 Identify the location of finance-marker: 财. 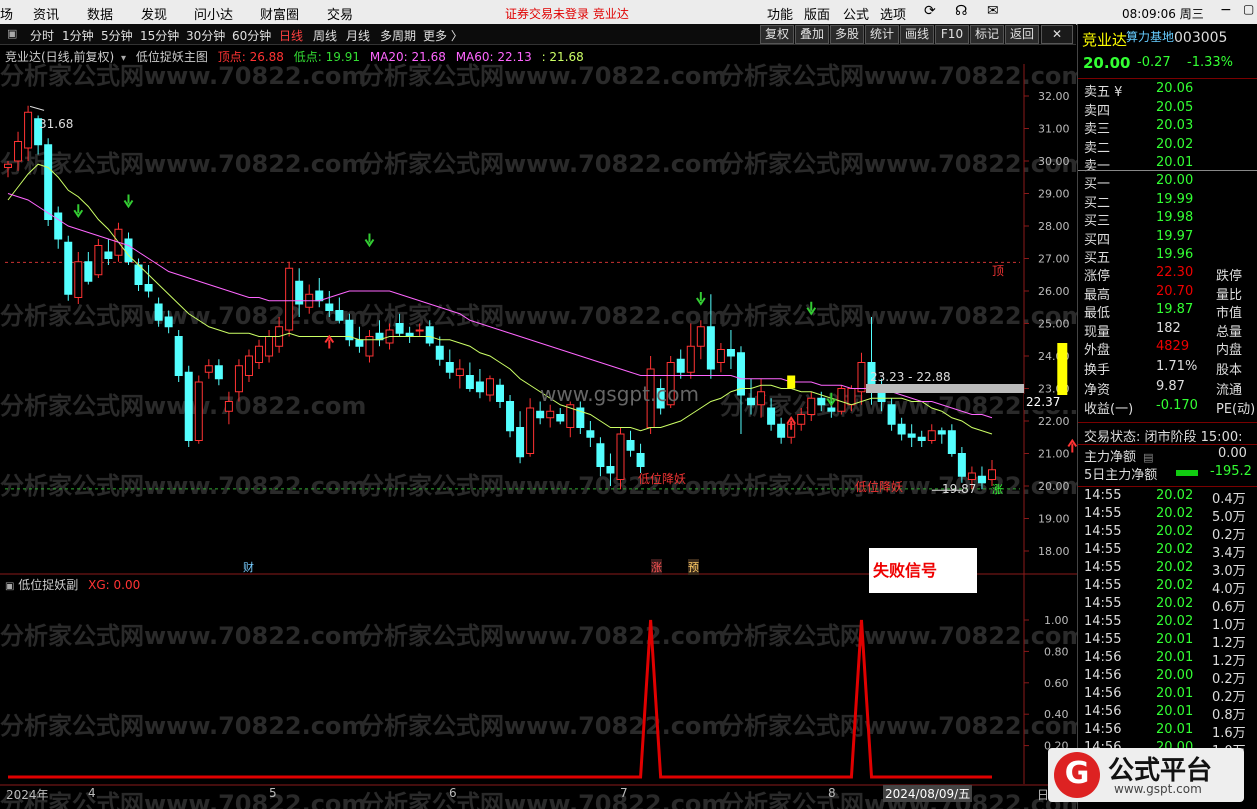
(248, 567).